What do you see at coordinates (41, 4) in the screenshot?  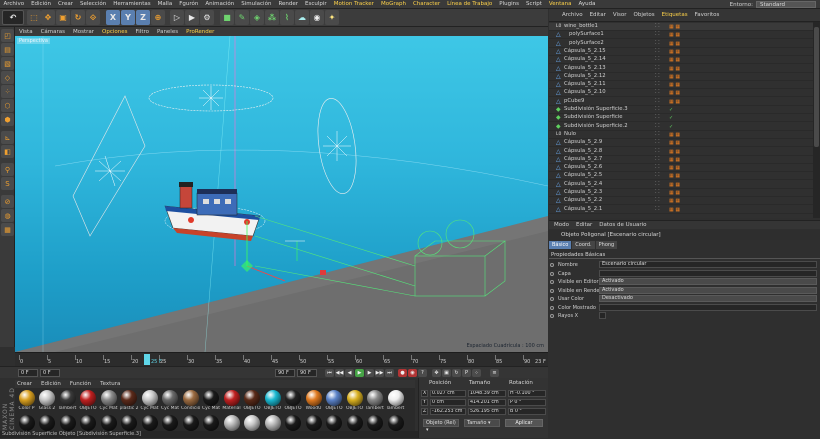 I see `menu-item: Edición` at bounding box center [41, 4].